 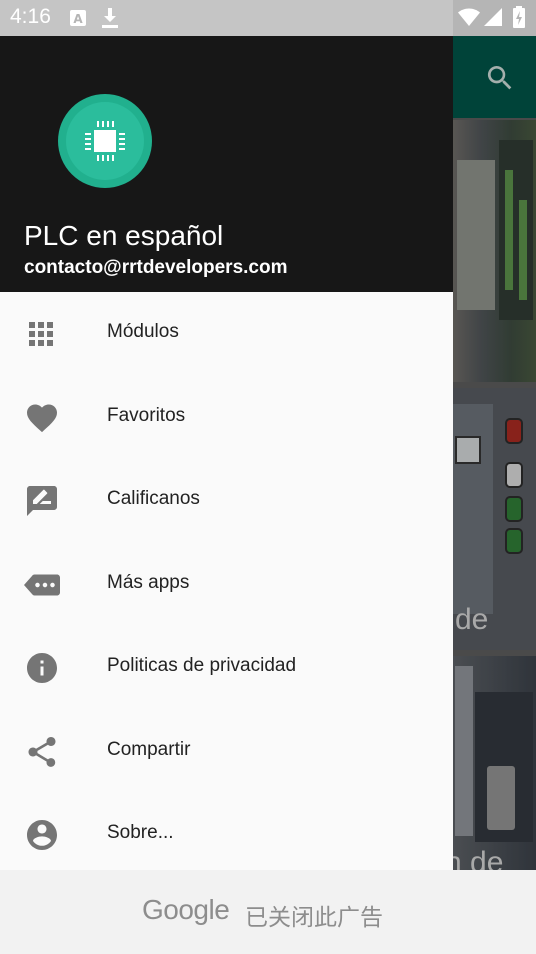 I want to click on menu-item-label: Favoritos, so click(x=146, y=415).